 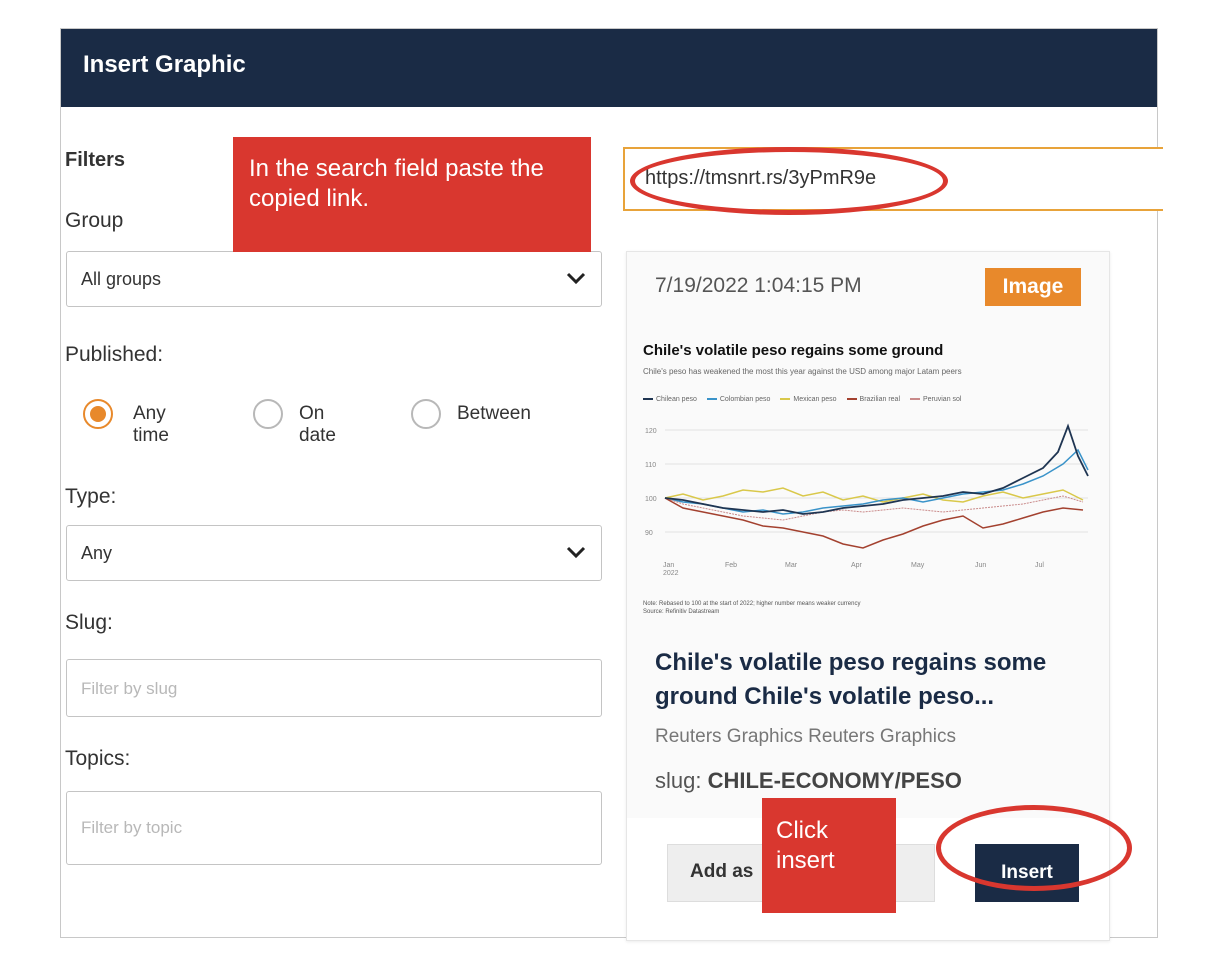 I want to click on result-slug: slug: CHILE-ECONOMY/PESO, so click(x=808, y=781).